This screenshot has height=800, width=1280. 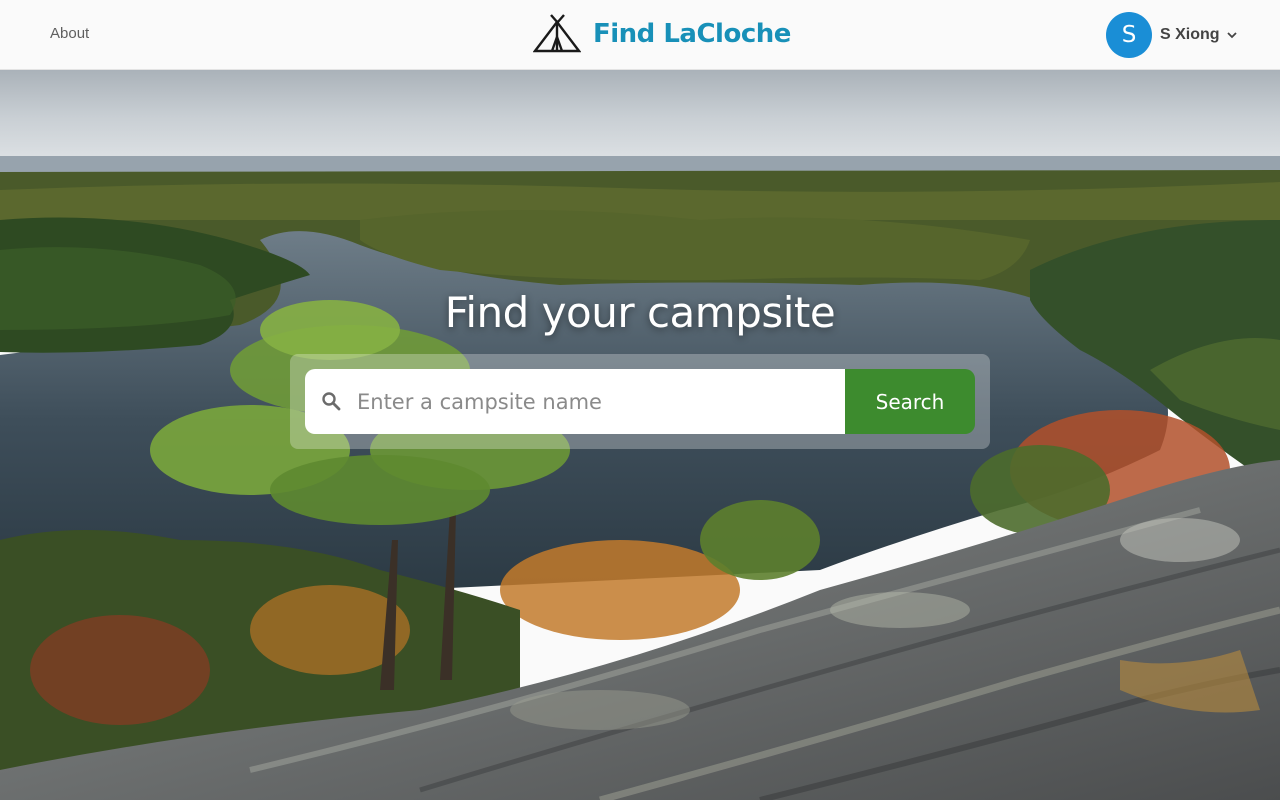 What do you see at coordinates (69, 33) in the screenshot?
I see `about-link: About` at bounding box center [69, 33].